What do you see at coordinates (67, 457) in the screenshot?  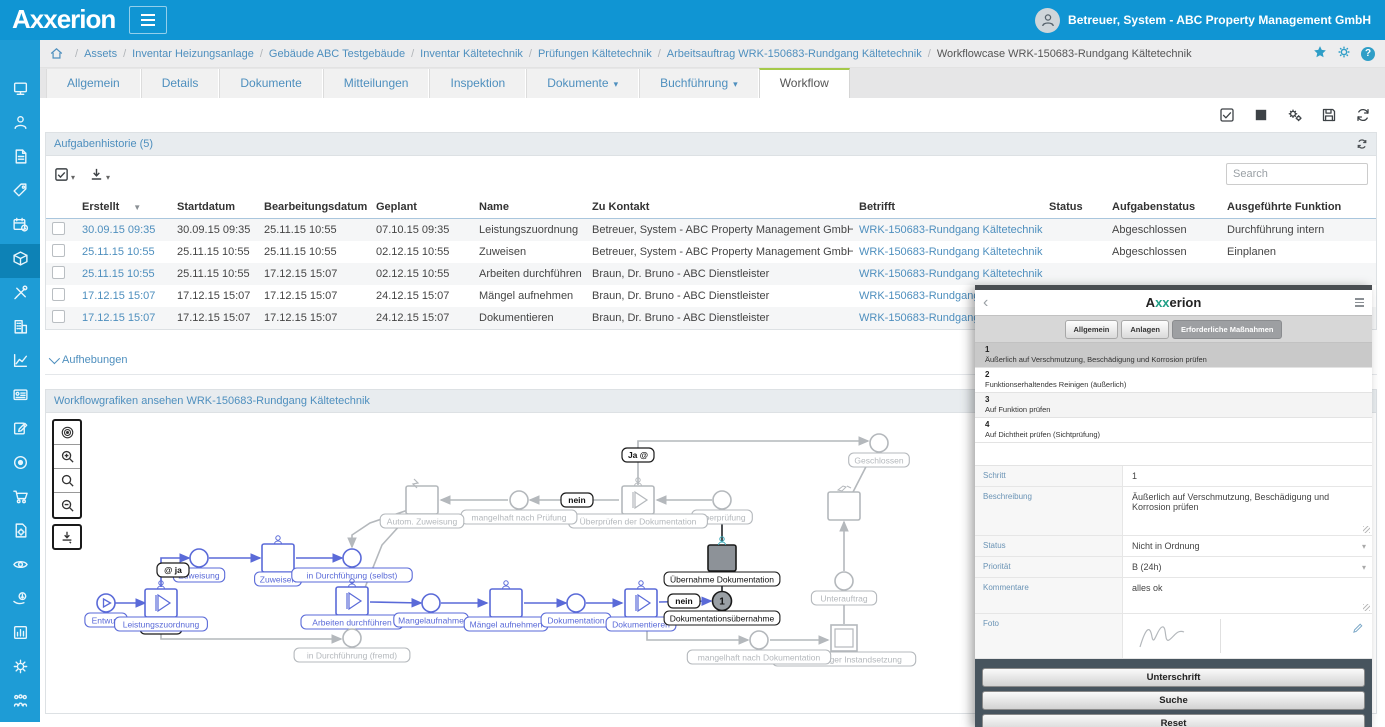 I see `zoom-in-button` at bounding box center [67, 457].